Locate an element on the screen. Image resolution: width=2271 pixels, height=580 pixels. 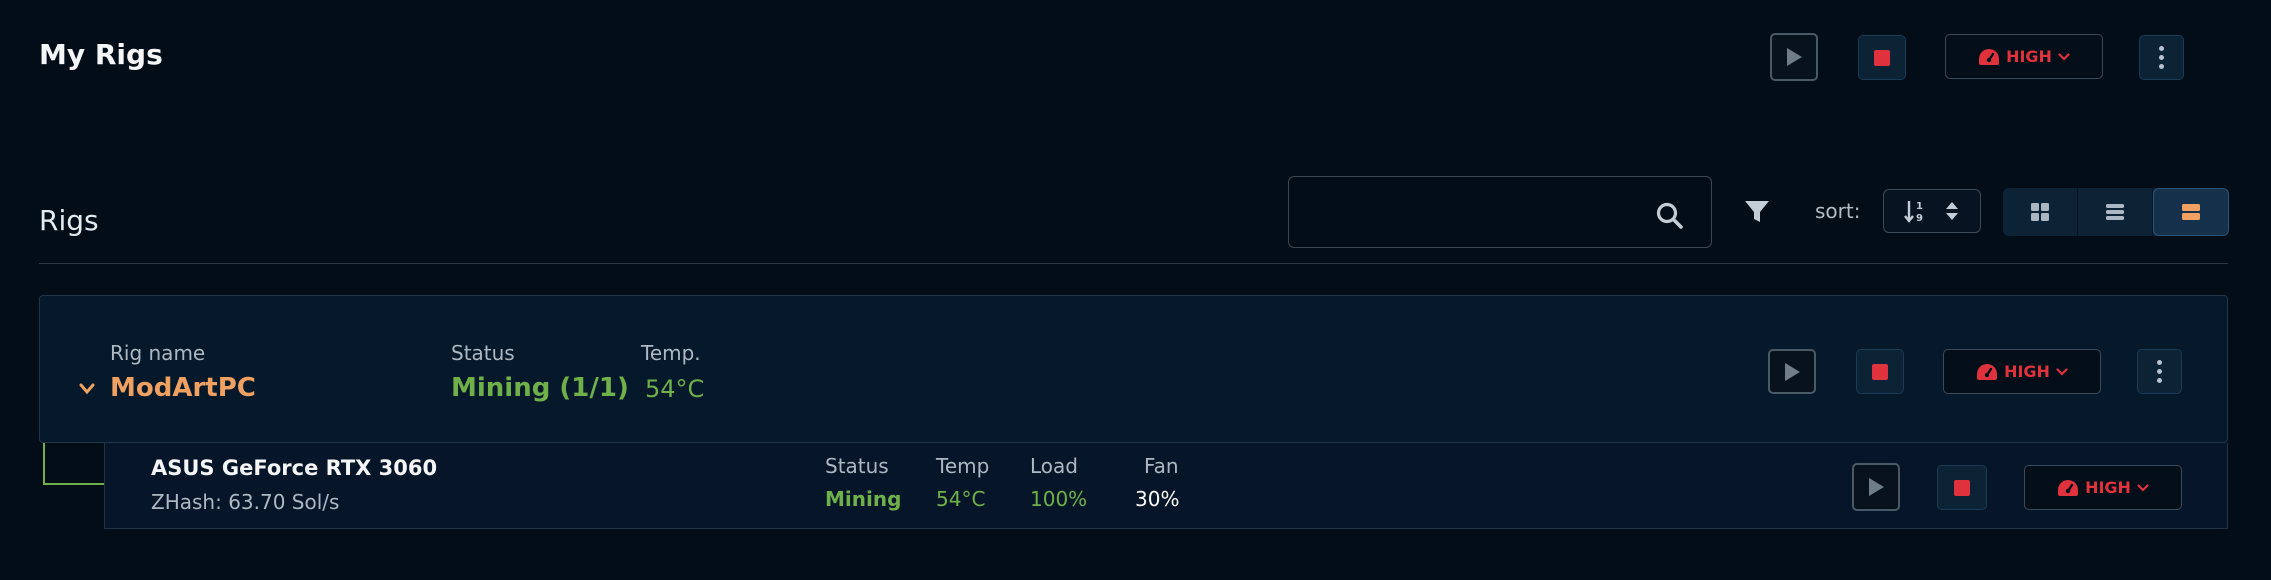
list-view-button is located at coordinates (2115, 212).